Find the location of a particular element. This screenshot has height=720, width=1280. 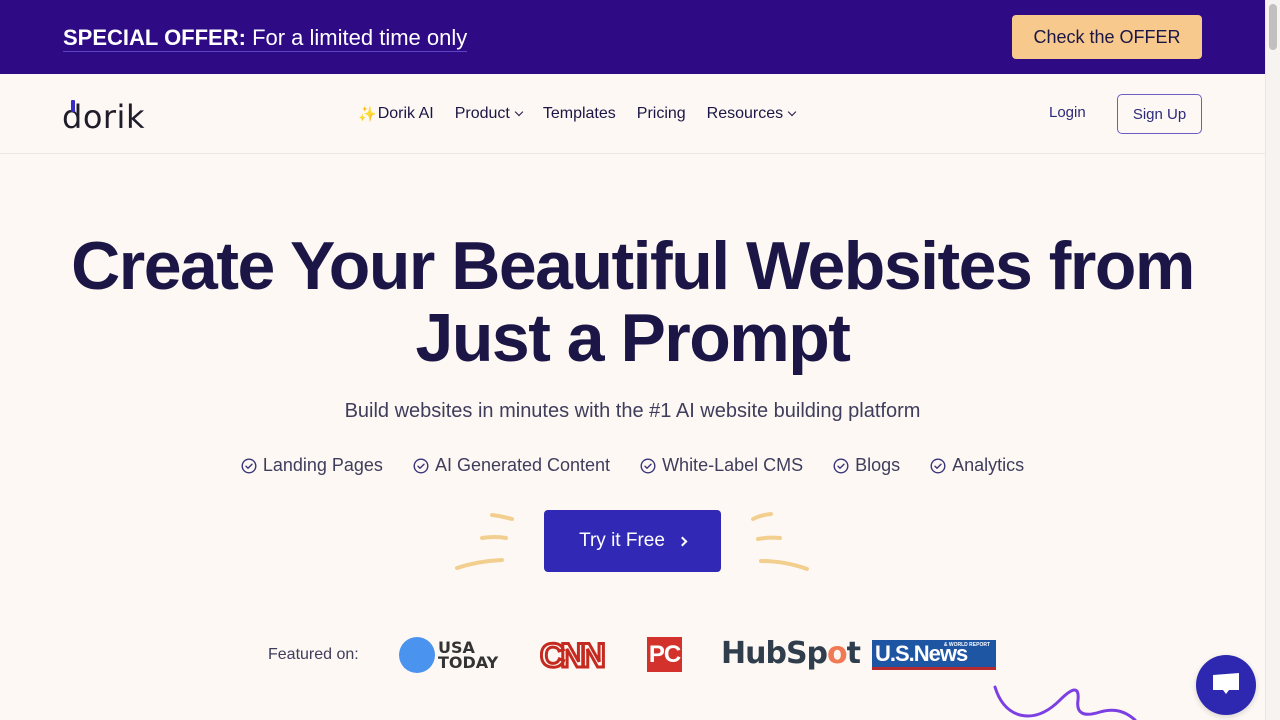

feature-item: Blogs is located at coordinates (866, 465).